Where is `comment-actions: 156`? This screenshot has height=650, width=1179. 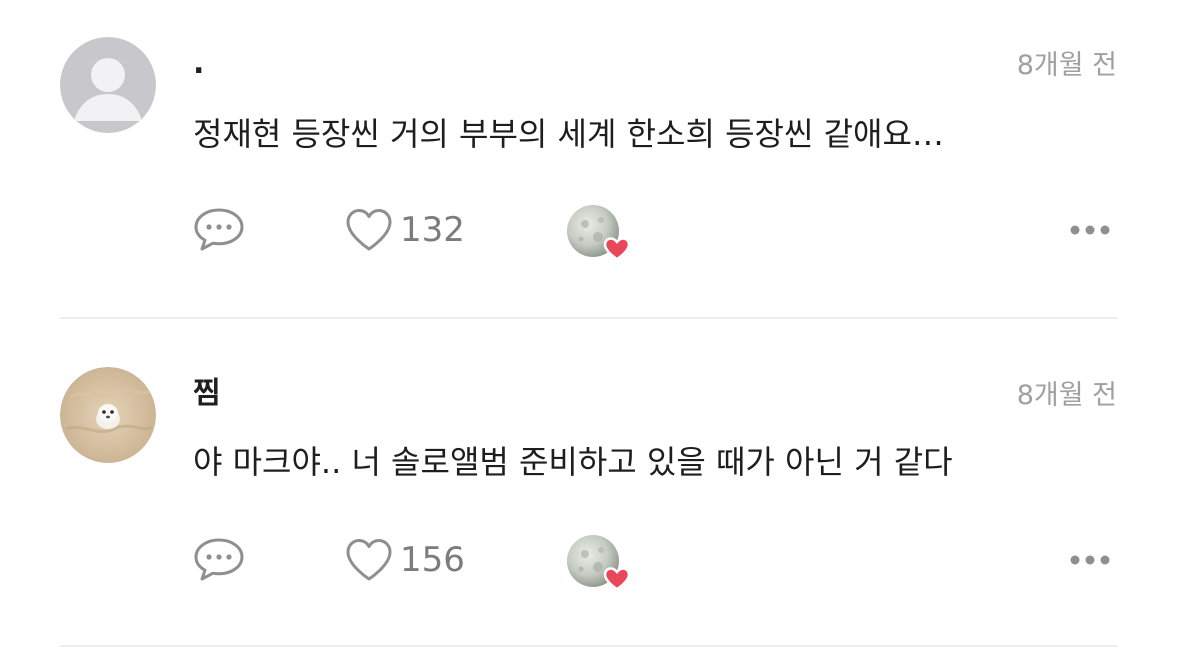 comment-actions: 156 is located at coordinates (589, 560).